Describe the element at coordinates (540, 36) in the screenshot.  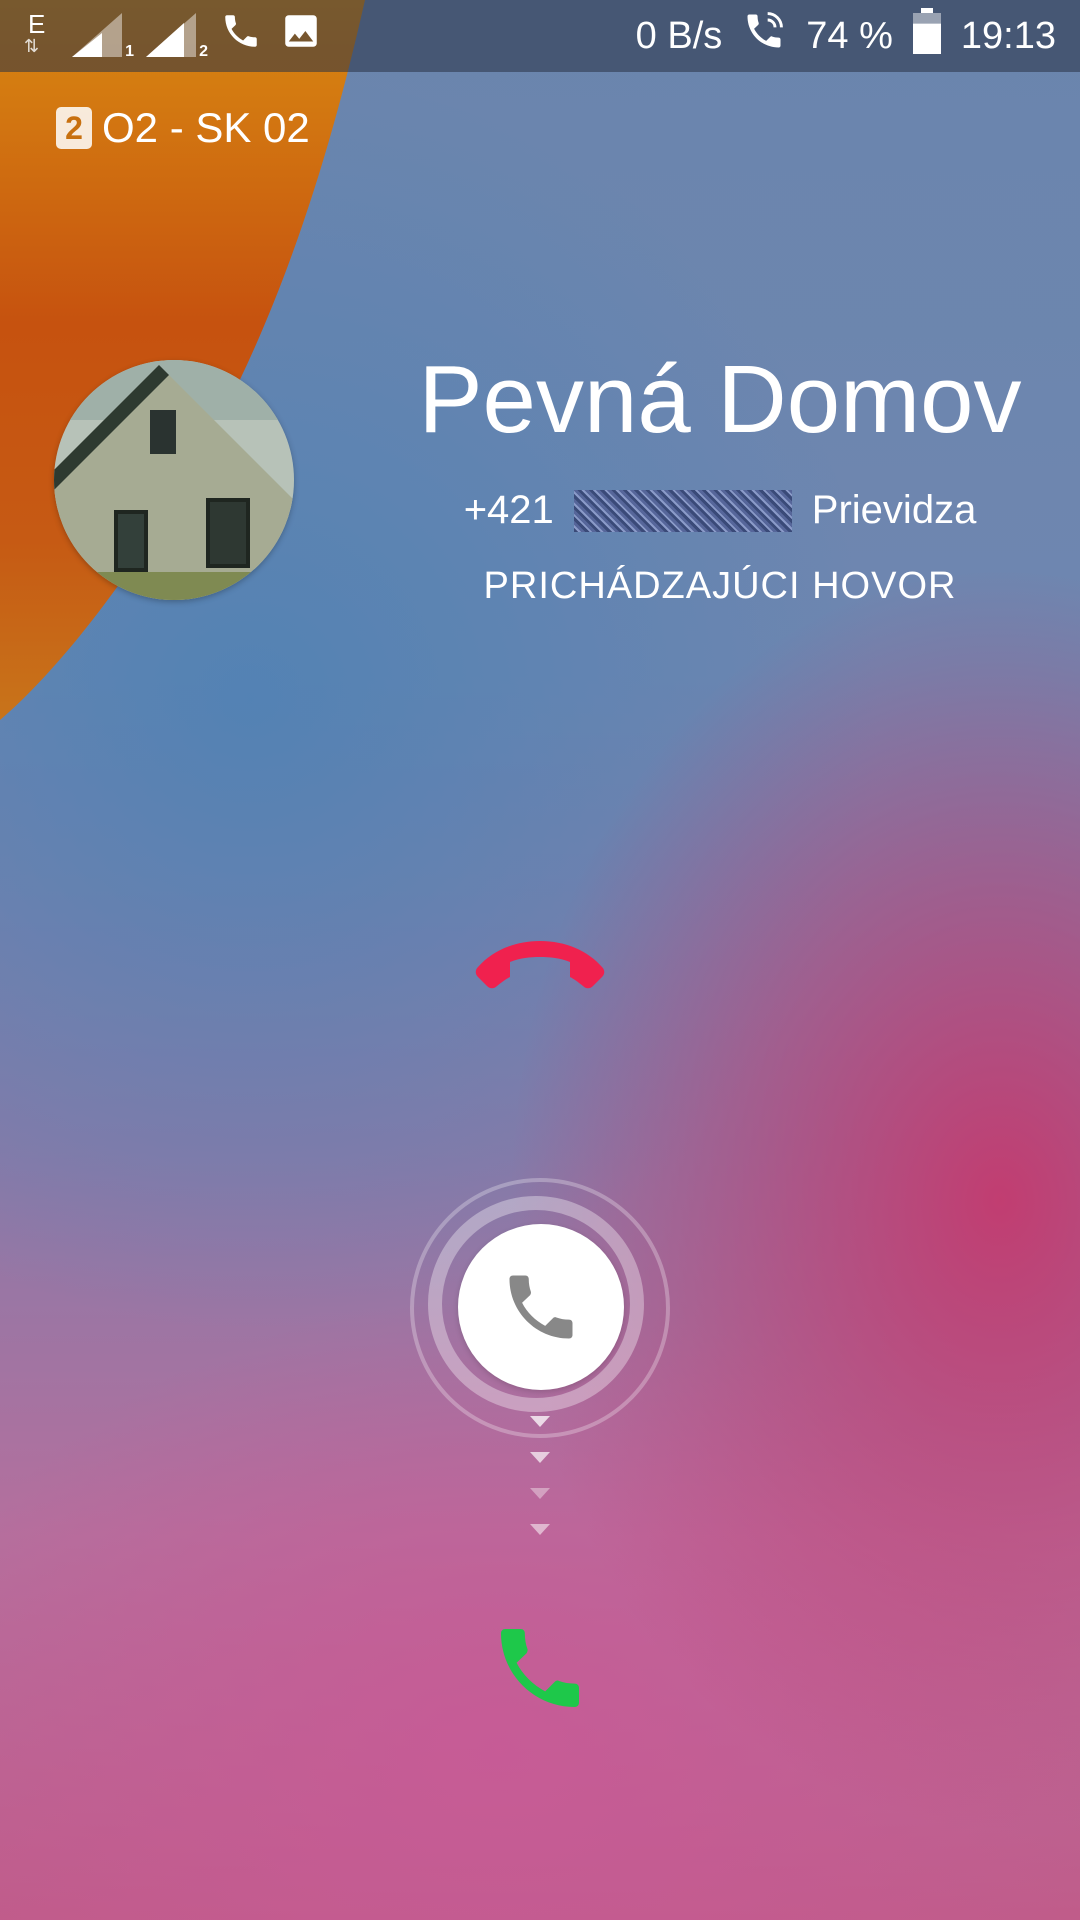
I see `status-bar: E ⇅ 1 2 0 B/s 74 % 19:13` at that location.